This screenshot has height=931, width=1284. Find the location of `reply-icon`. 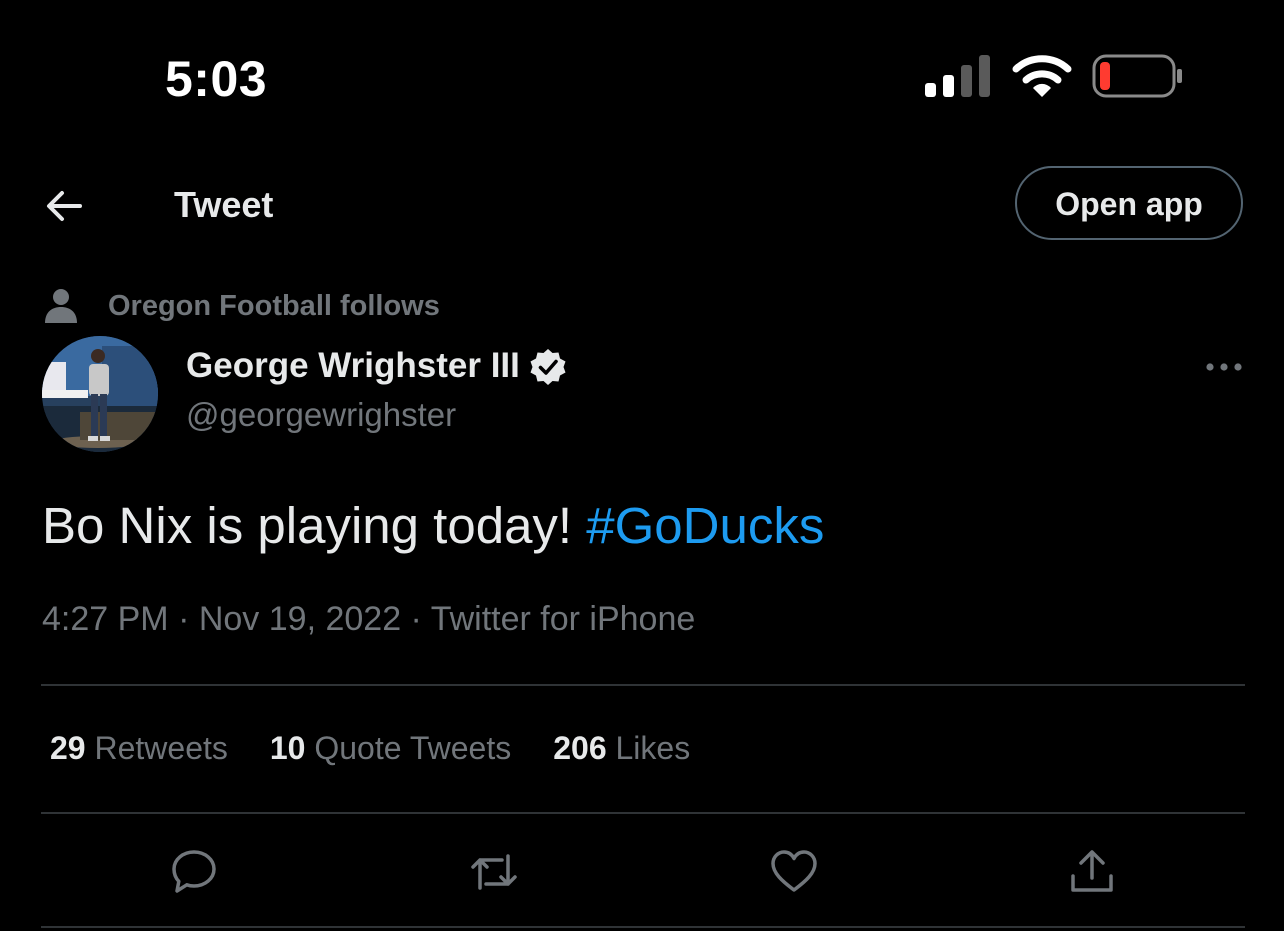

reply-icon is located at coordinates (194, 872).